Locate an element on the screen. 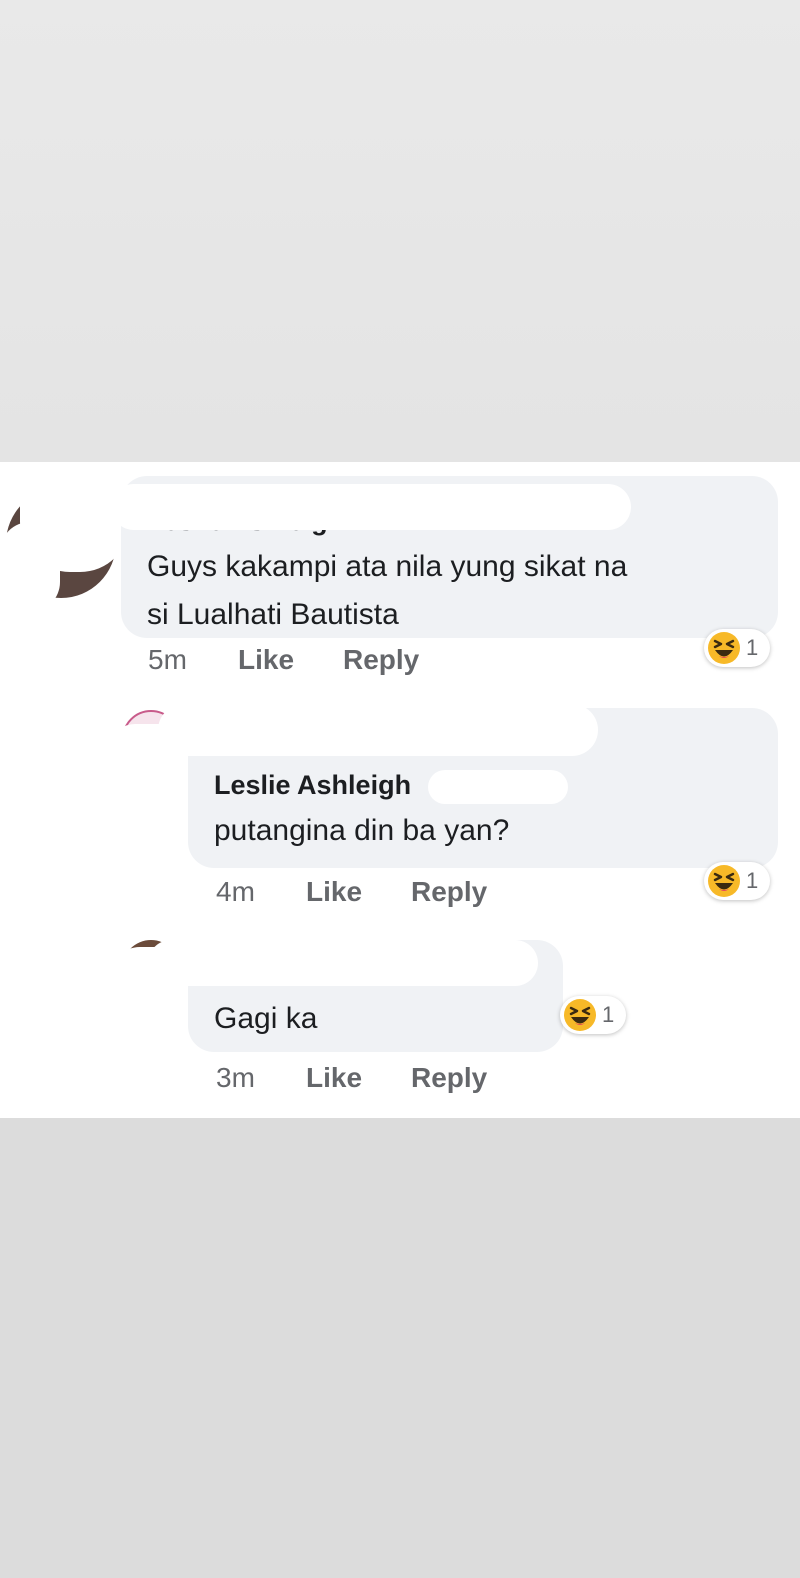 The image size is (800, 1578). comment-text: Guys kakampi ata nila yung sikat na is located at coordinates (387, 566).